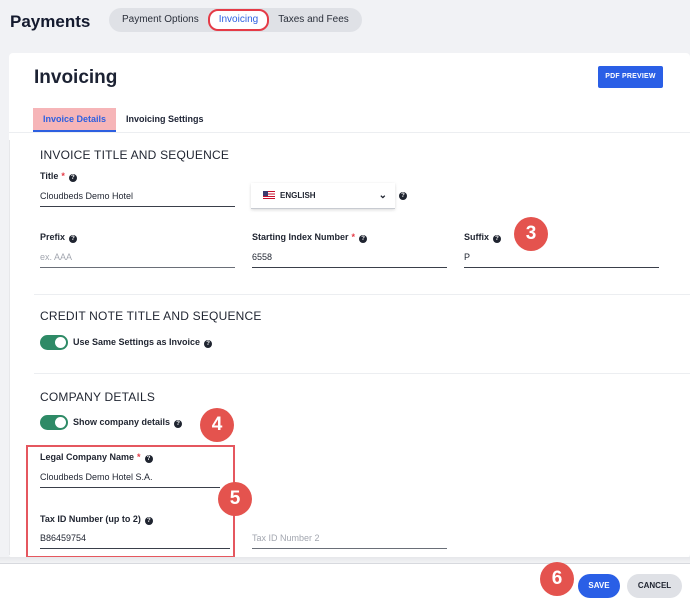 Image resolution: width=690 pixels, height=605 pixels. What do you see at coordinates (96, 519) in the screenshot?
I see `tax-id-label: Tax ID Number (up to 2)?` at bounding box center [96, 519].